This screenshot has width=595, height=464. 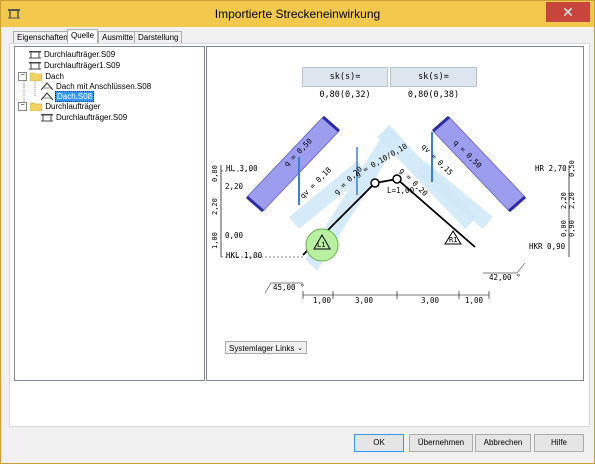 What do you see at coordinates (397, 179) in the screenshot?
I see `hinge-right` at bounding box center [397, 179].